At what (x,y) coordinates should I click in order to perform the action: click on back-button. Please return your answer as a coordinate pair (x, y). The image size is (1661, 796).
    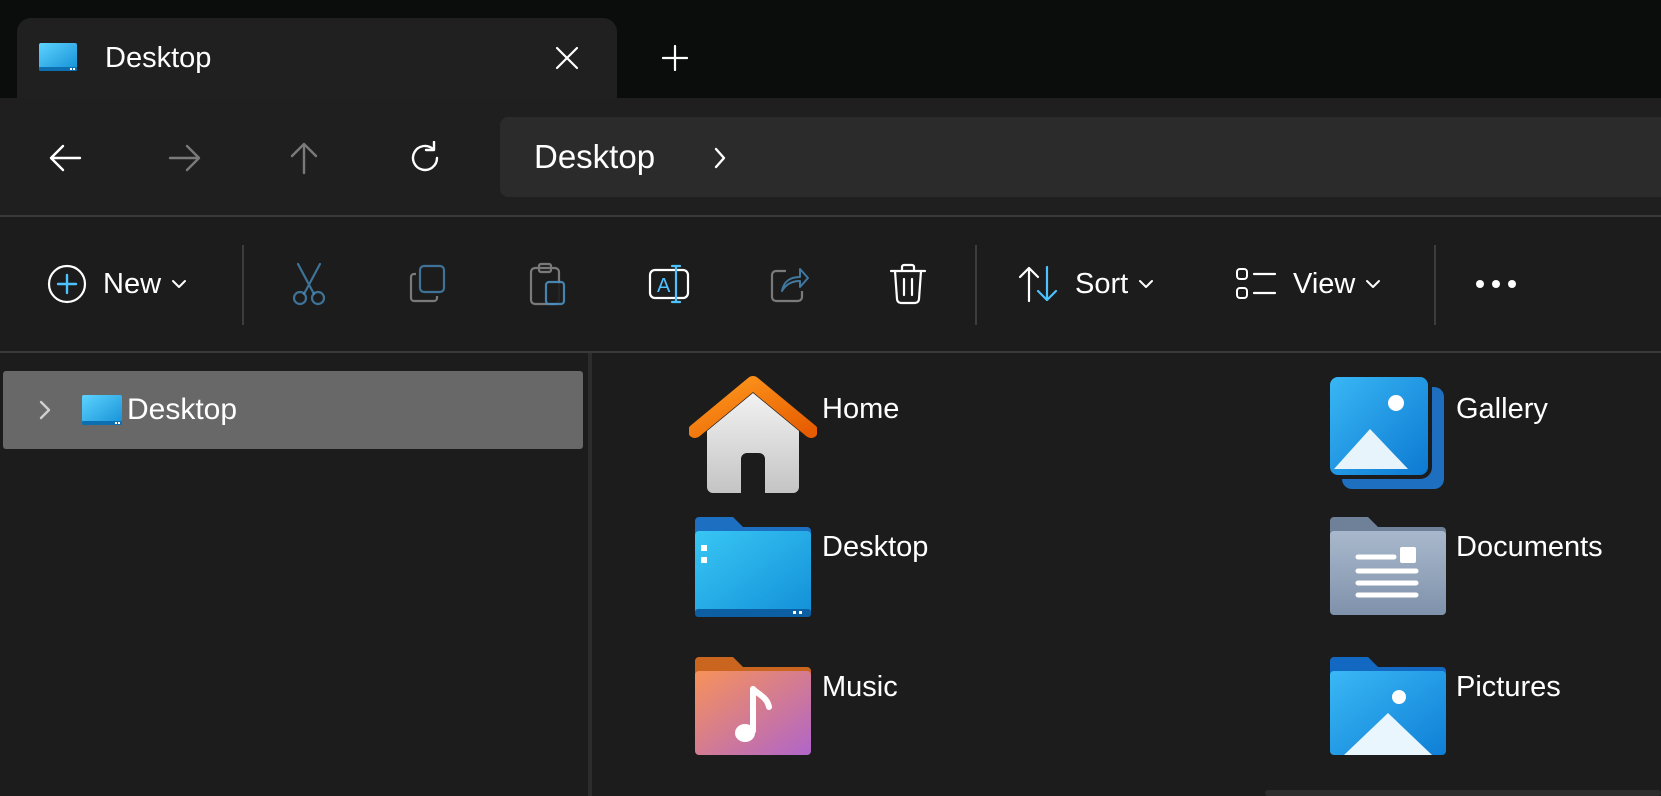
    Looking at the image, I should click on (65, 158).